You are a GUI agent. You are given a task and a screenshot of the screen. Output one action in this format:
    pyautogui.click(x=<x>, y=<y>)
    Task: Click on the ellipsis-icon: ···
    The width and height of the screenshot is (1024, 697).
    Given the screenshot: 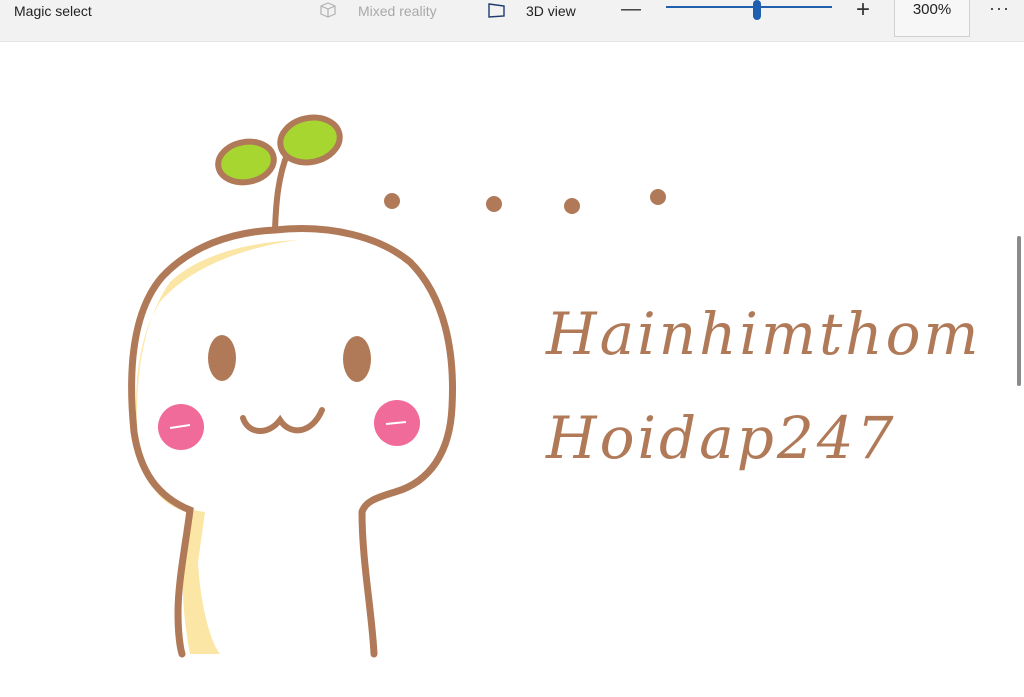 What is the action you would take?
    pyautogui.click(x=999, y=9)
    